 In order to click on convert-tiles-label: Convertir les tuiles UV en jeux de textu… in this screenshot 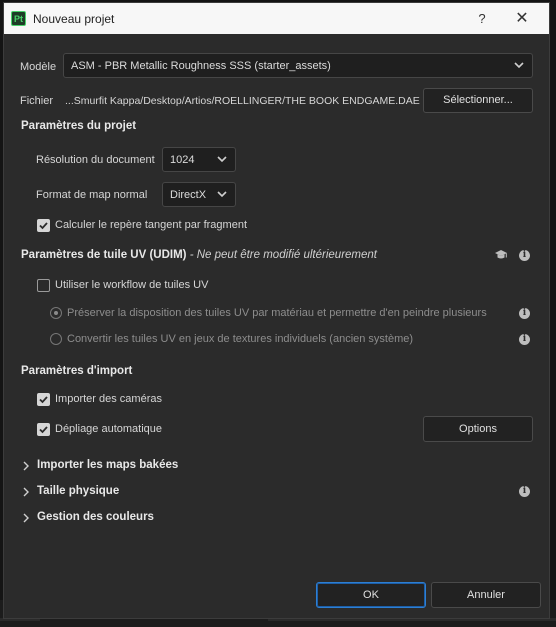, I will do `click(240, 339)`.